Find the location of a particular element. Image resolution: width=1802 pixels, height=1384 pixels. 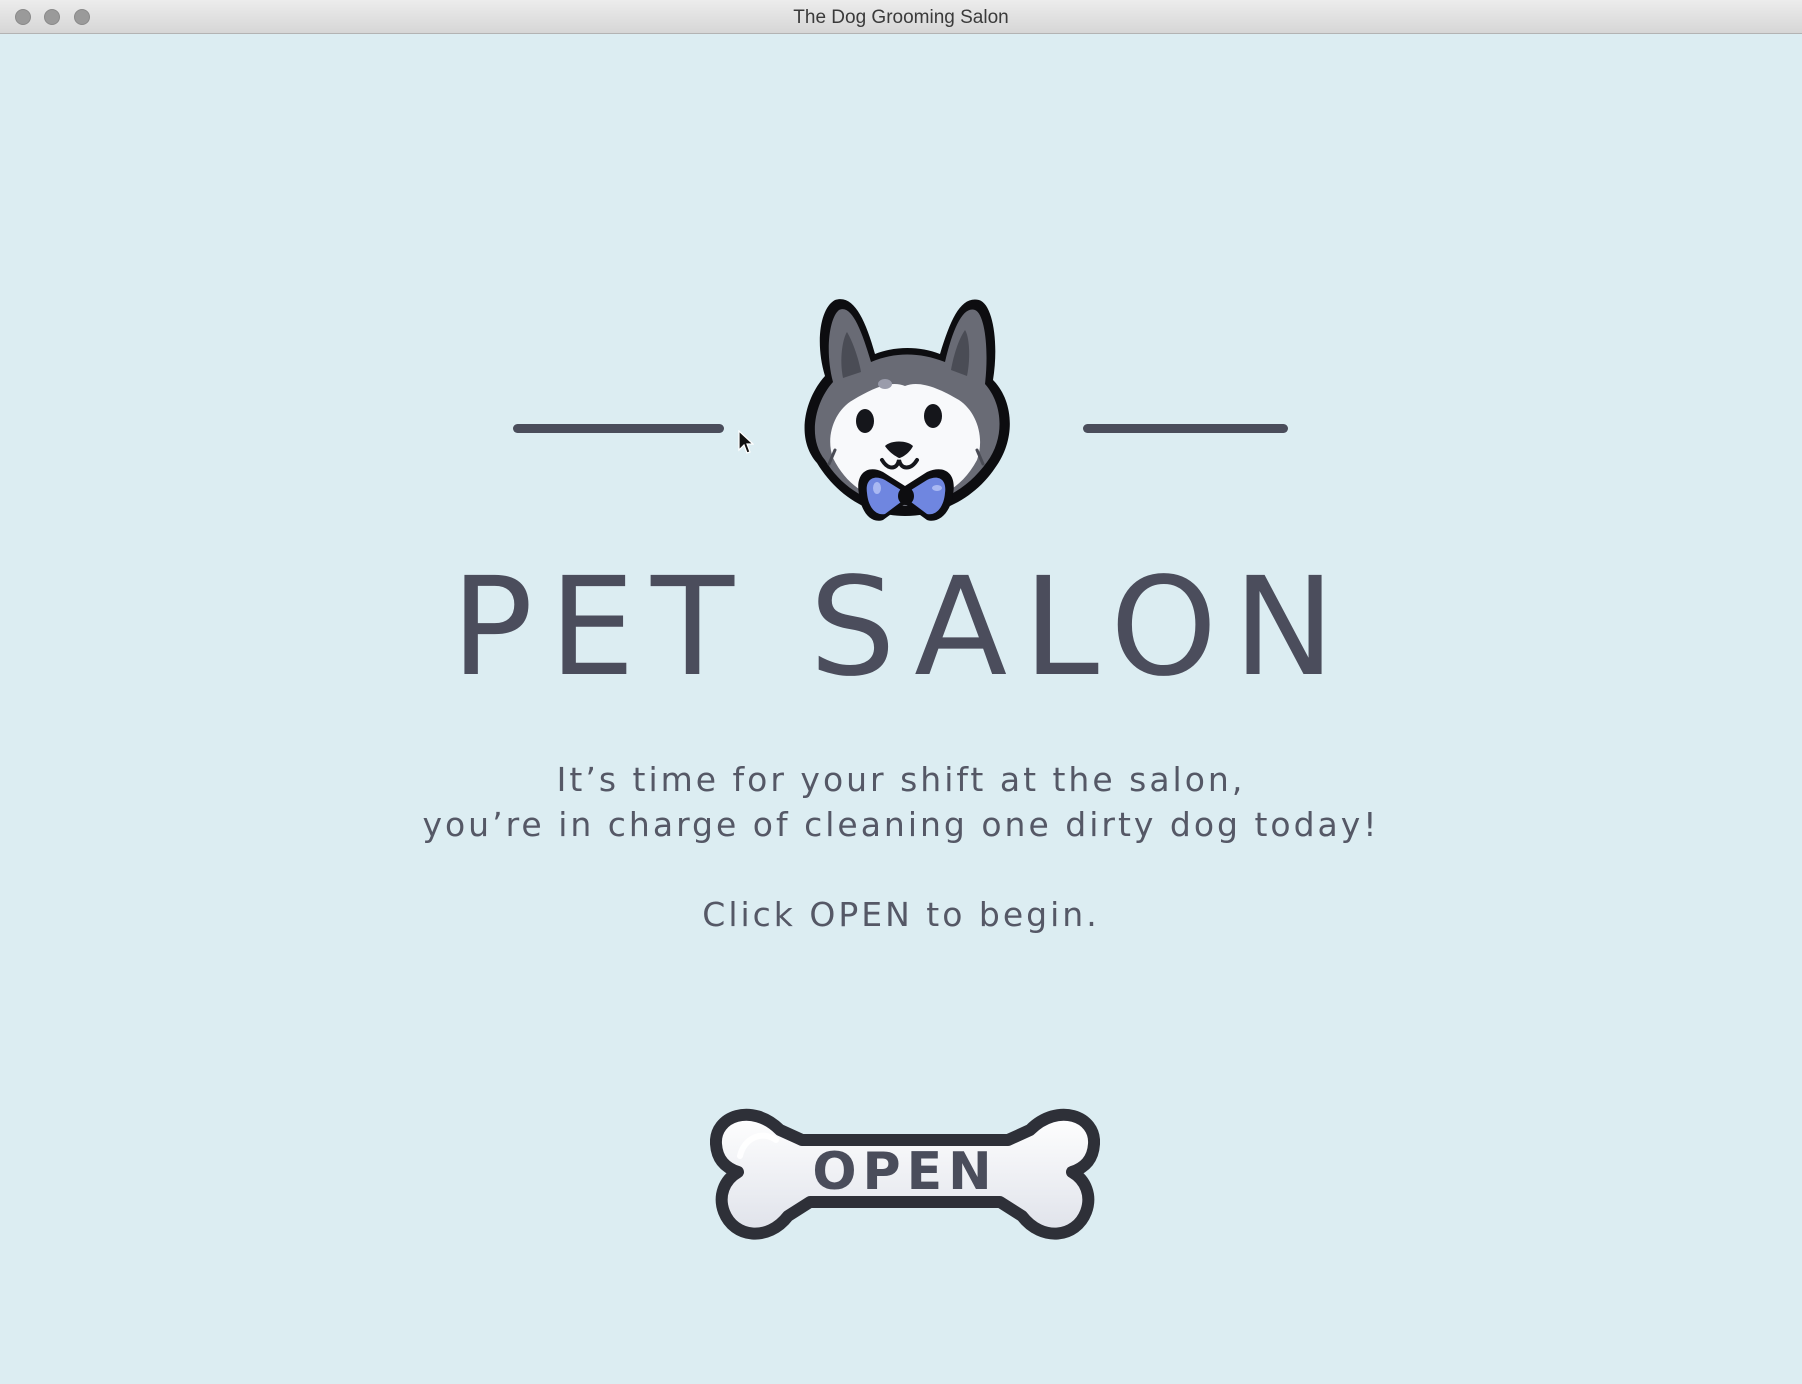

title-bar: The Dog Grooming Salon is located at coordinates (901, 17).